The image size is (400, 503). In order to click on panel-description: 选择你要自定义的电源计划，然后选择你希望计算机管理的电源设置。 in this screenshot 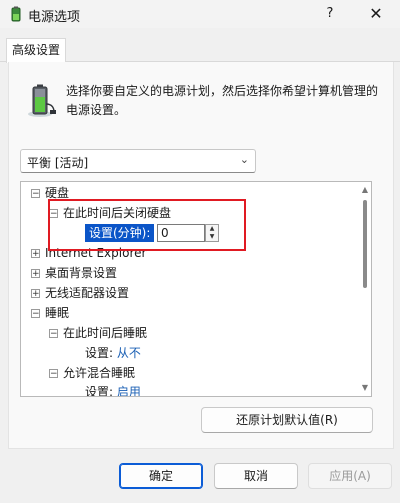, I will do `click(222, 100)`.